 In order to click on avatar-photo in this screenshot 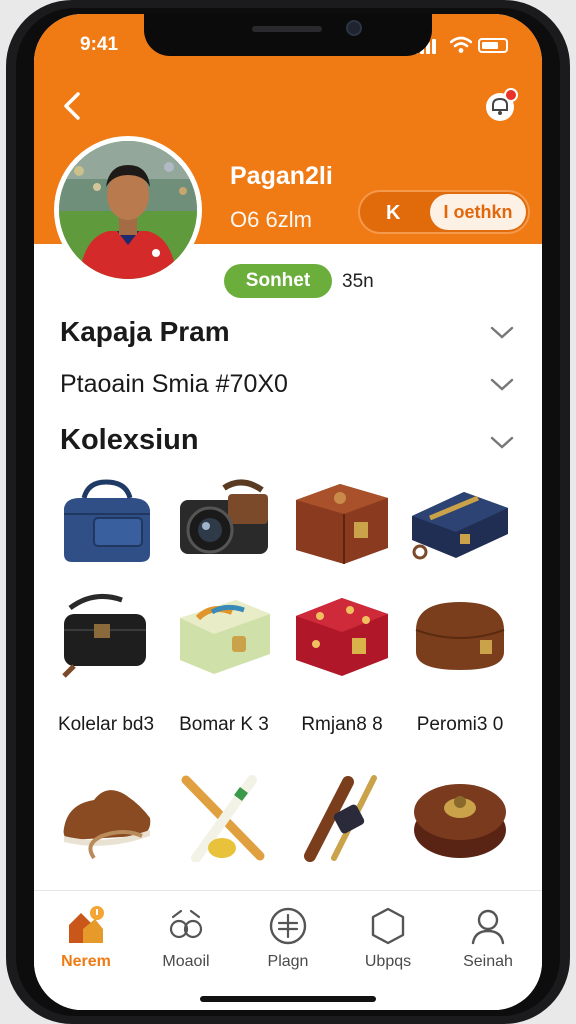, I will do `click(128, 210)`.